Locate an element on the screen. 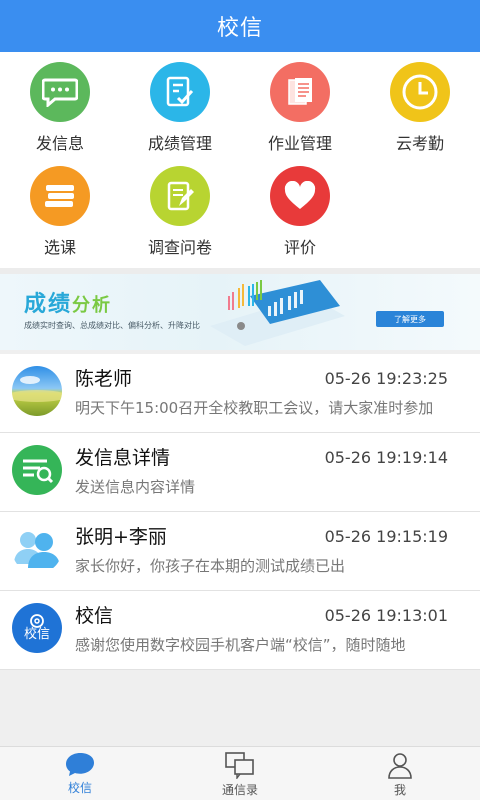  app-header: 校信 is located at coordinates (240, 26).